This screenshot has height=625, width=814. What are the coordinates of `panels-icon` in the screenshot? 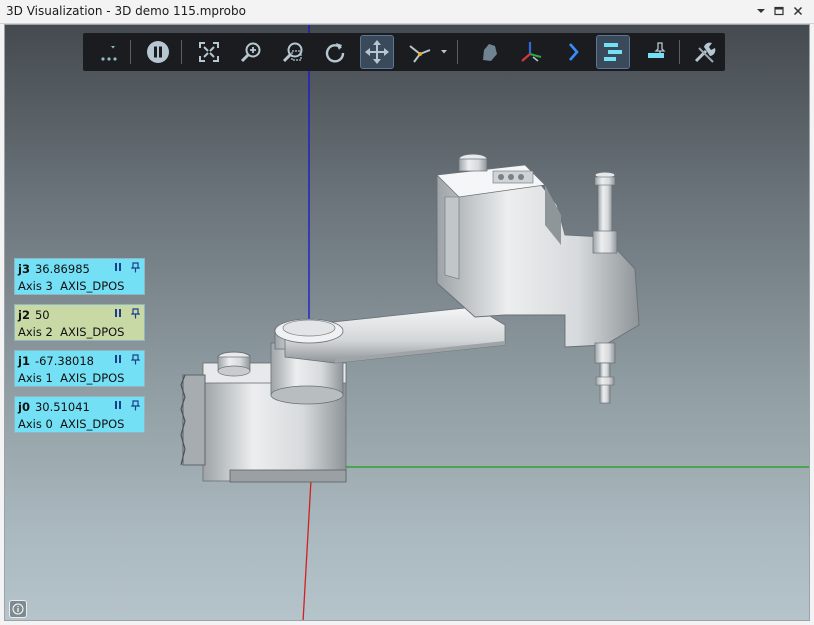 It's located at (613, 52).